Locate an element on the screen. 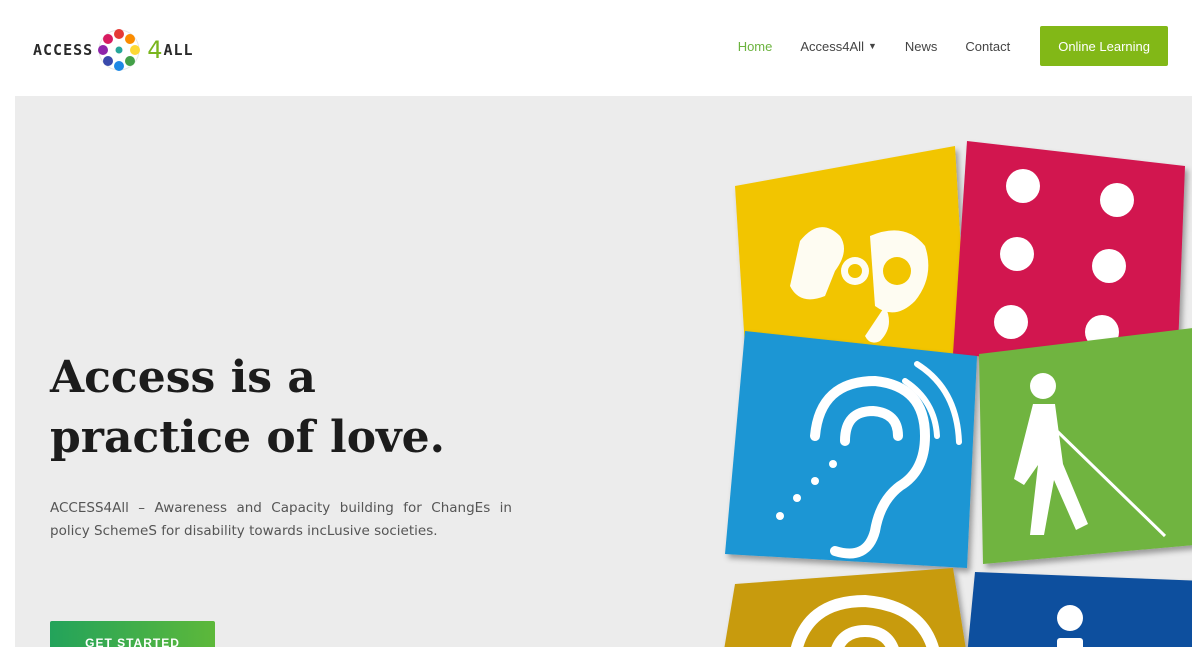 The height and width of the screenshot is (647, 1192). logo-flower-icon is located at coordinates (119, 50).